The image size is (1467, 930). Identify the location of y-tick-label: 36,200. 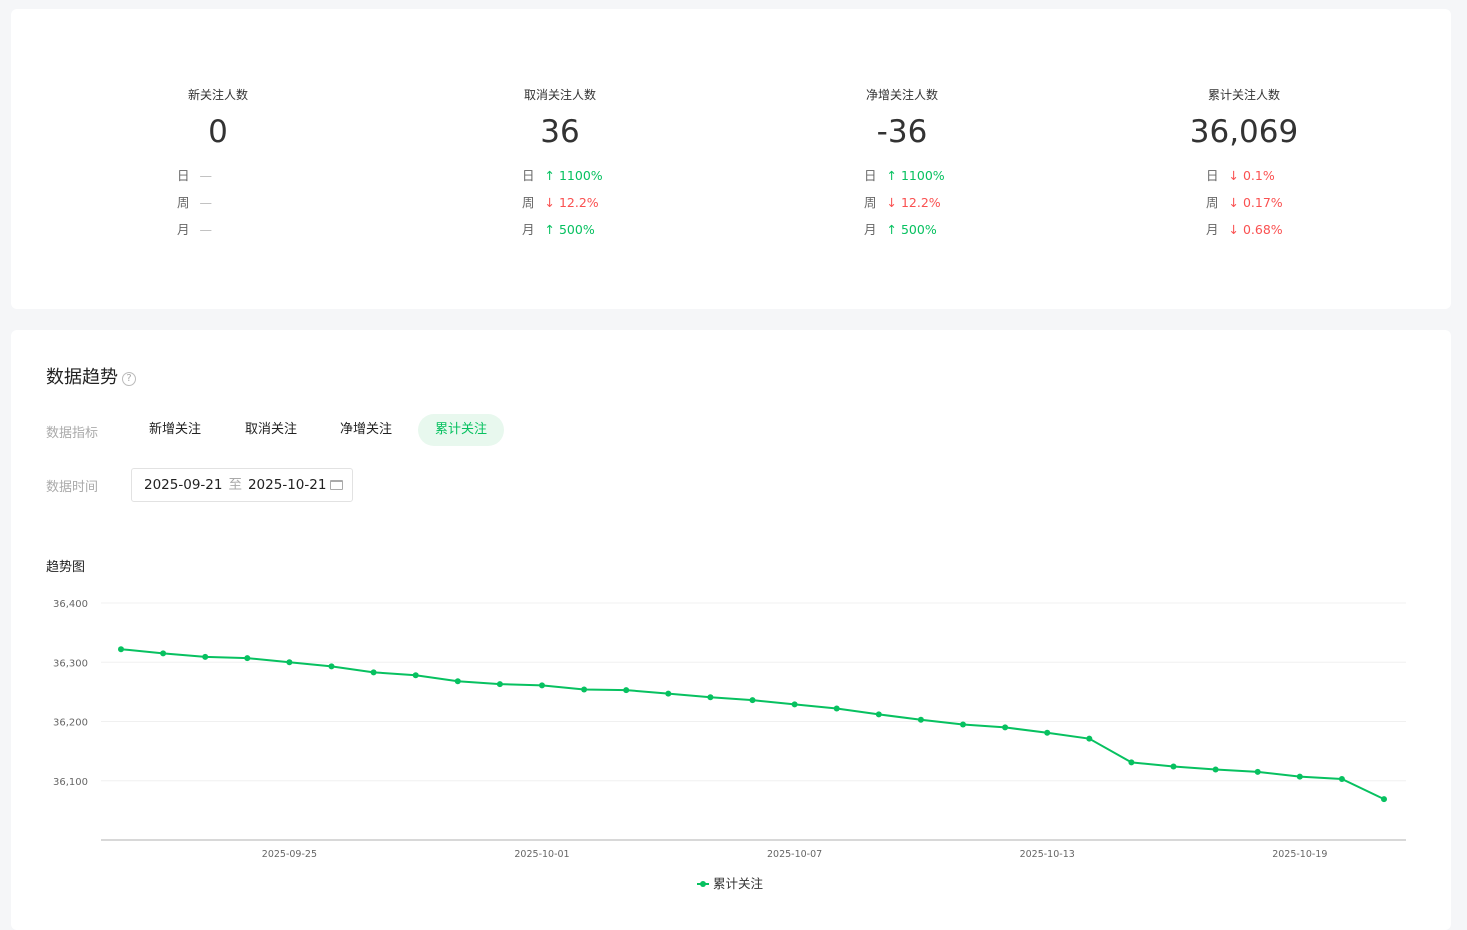
(70, 723).